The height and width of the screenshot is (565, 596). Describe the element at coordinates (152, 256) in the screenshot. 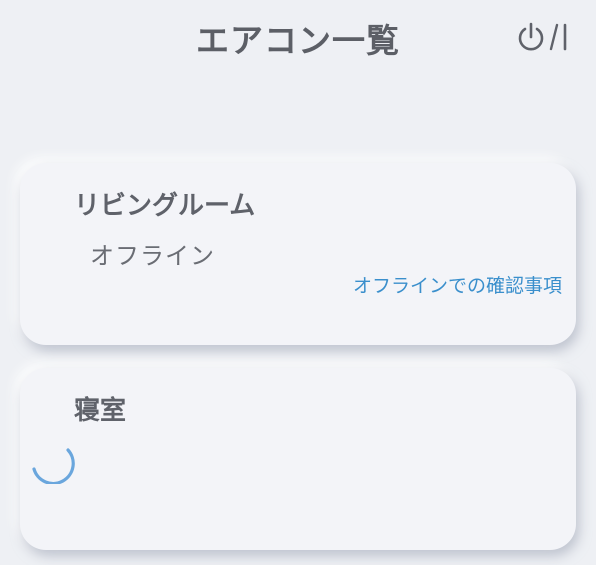

I see `unit-status: オフライン` at that location.